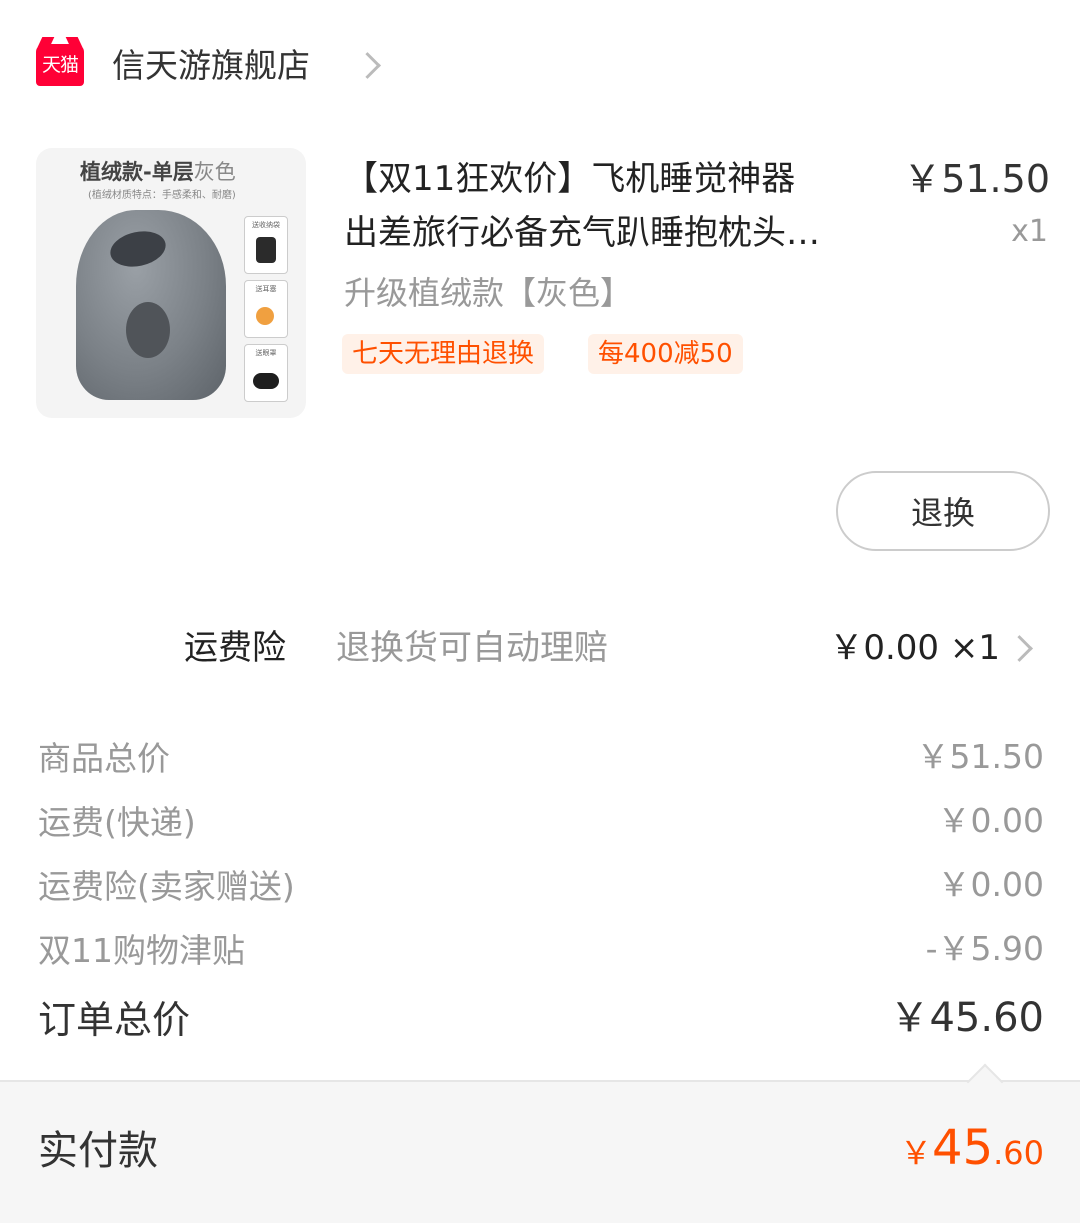 The height and width of the screenshot is (1223, 1080). What do you see at coordinates (972, 1148) in the screenshot?
I see `actual-payment-value: ￥45.60` at bounding box center [972, 1148].